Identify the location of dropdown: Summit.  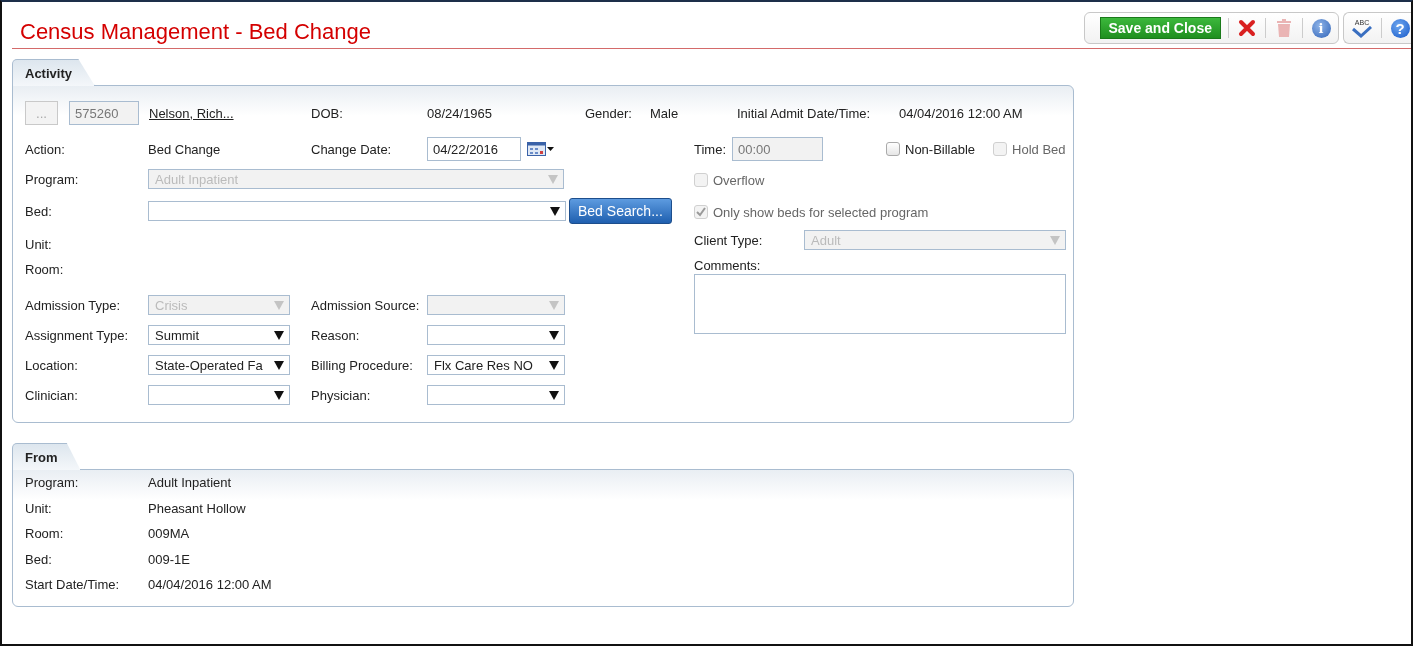
(219, 335).